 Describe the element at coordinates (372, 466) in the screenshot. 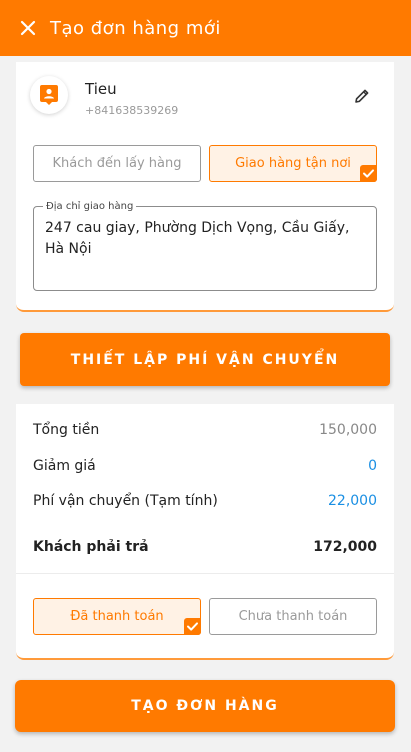

I see `discount-value: 0` at that location.